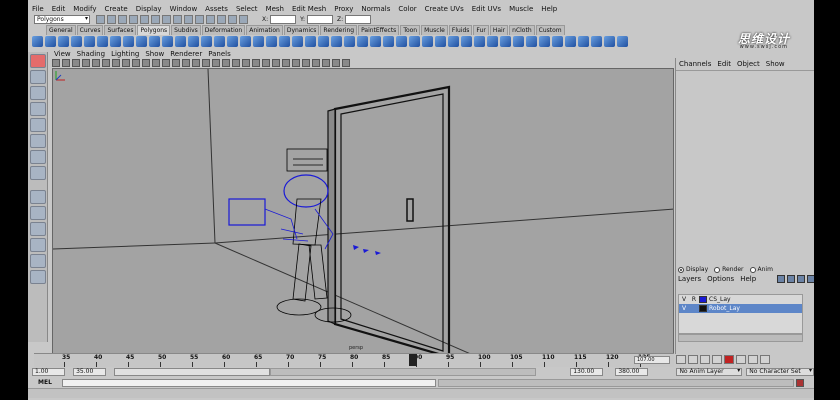  Describe the element at coordinates (177, 19) in the screenshot. I see `snap-curve-icon` at that location.